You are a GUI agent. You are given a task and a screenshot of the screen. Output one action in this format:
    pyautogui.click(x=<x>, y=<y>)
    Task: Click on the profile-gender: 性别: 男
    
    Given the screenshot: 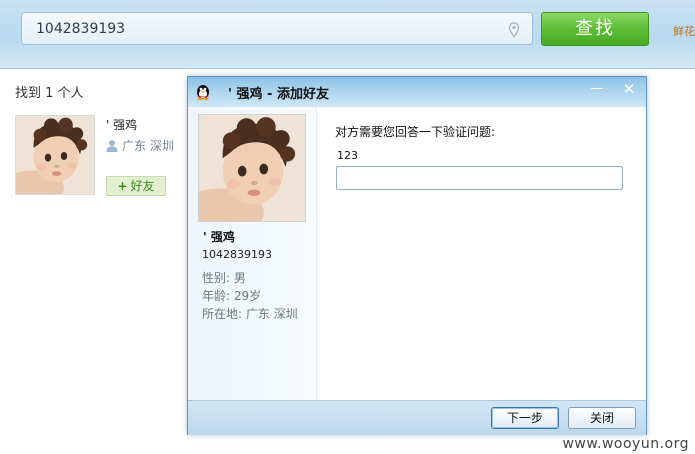 What is the action you would take?
    pyautogui.click(x=224, y=278)
    